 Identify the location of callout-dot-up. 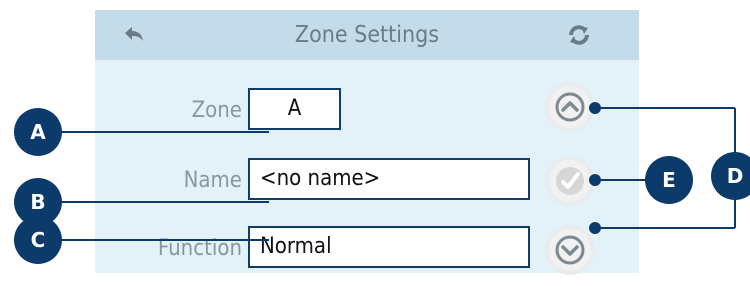
(595, 108).